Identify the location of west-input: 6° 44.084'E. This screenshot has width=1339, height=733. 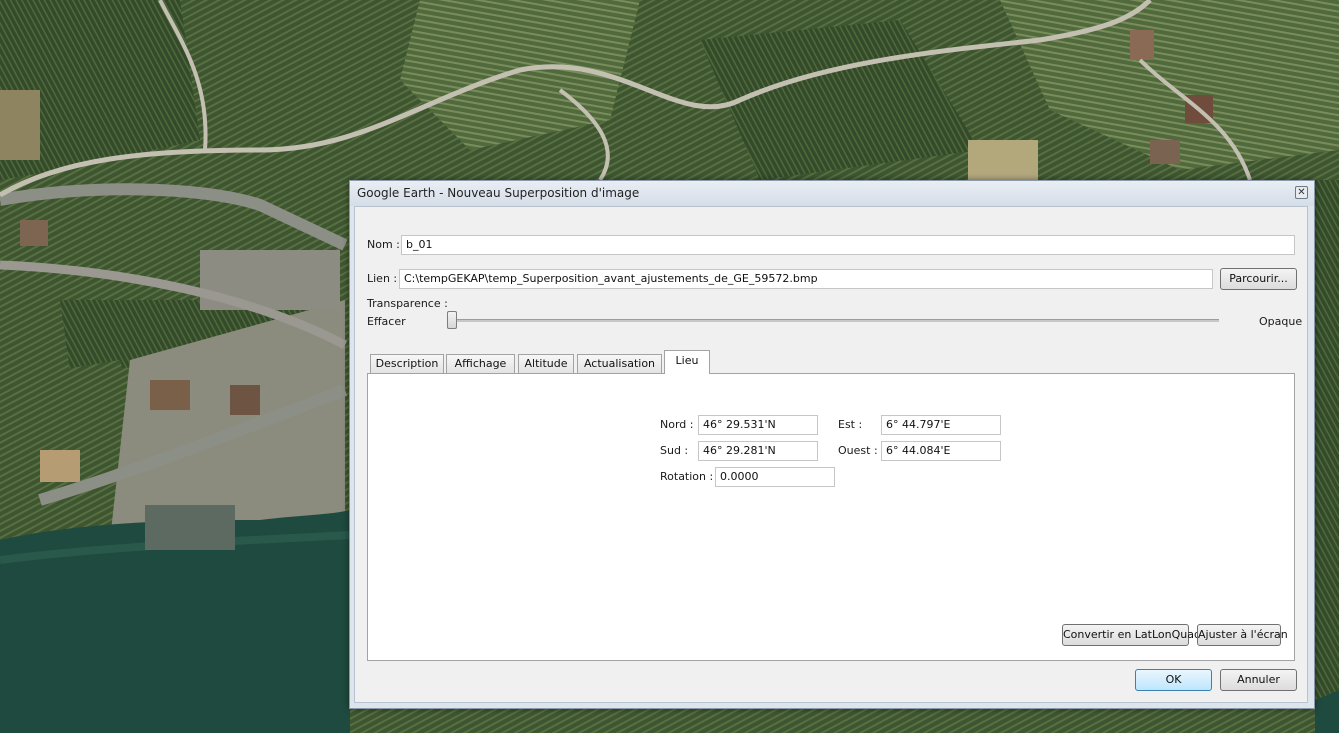
(941, 451).